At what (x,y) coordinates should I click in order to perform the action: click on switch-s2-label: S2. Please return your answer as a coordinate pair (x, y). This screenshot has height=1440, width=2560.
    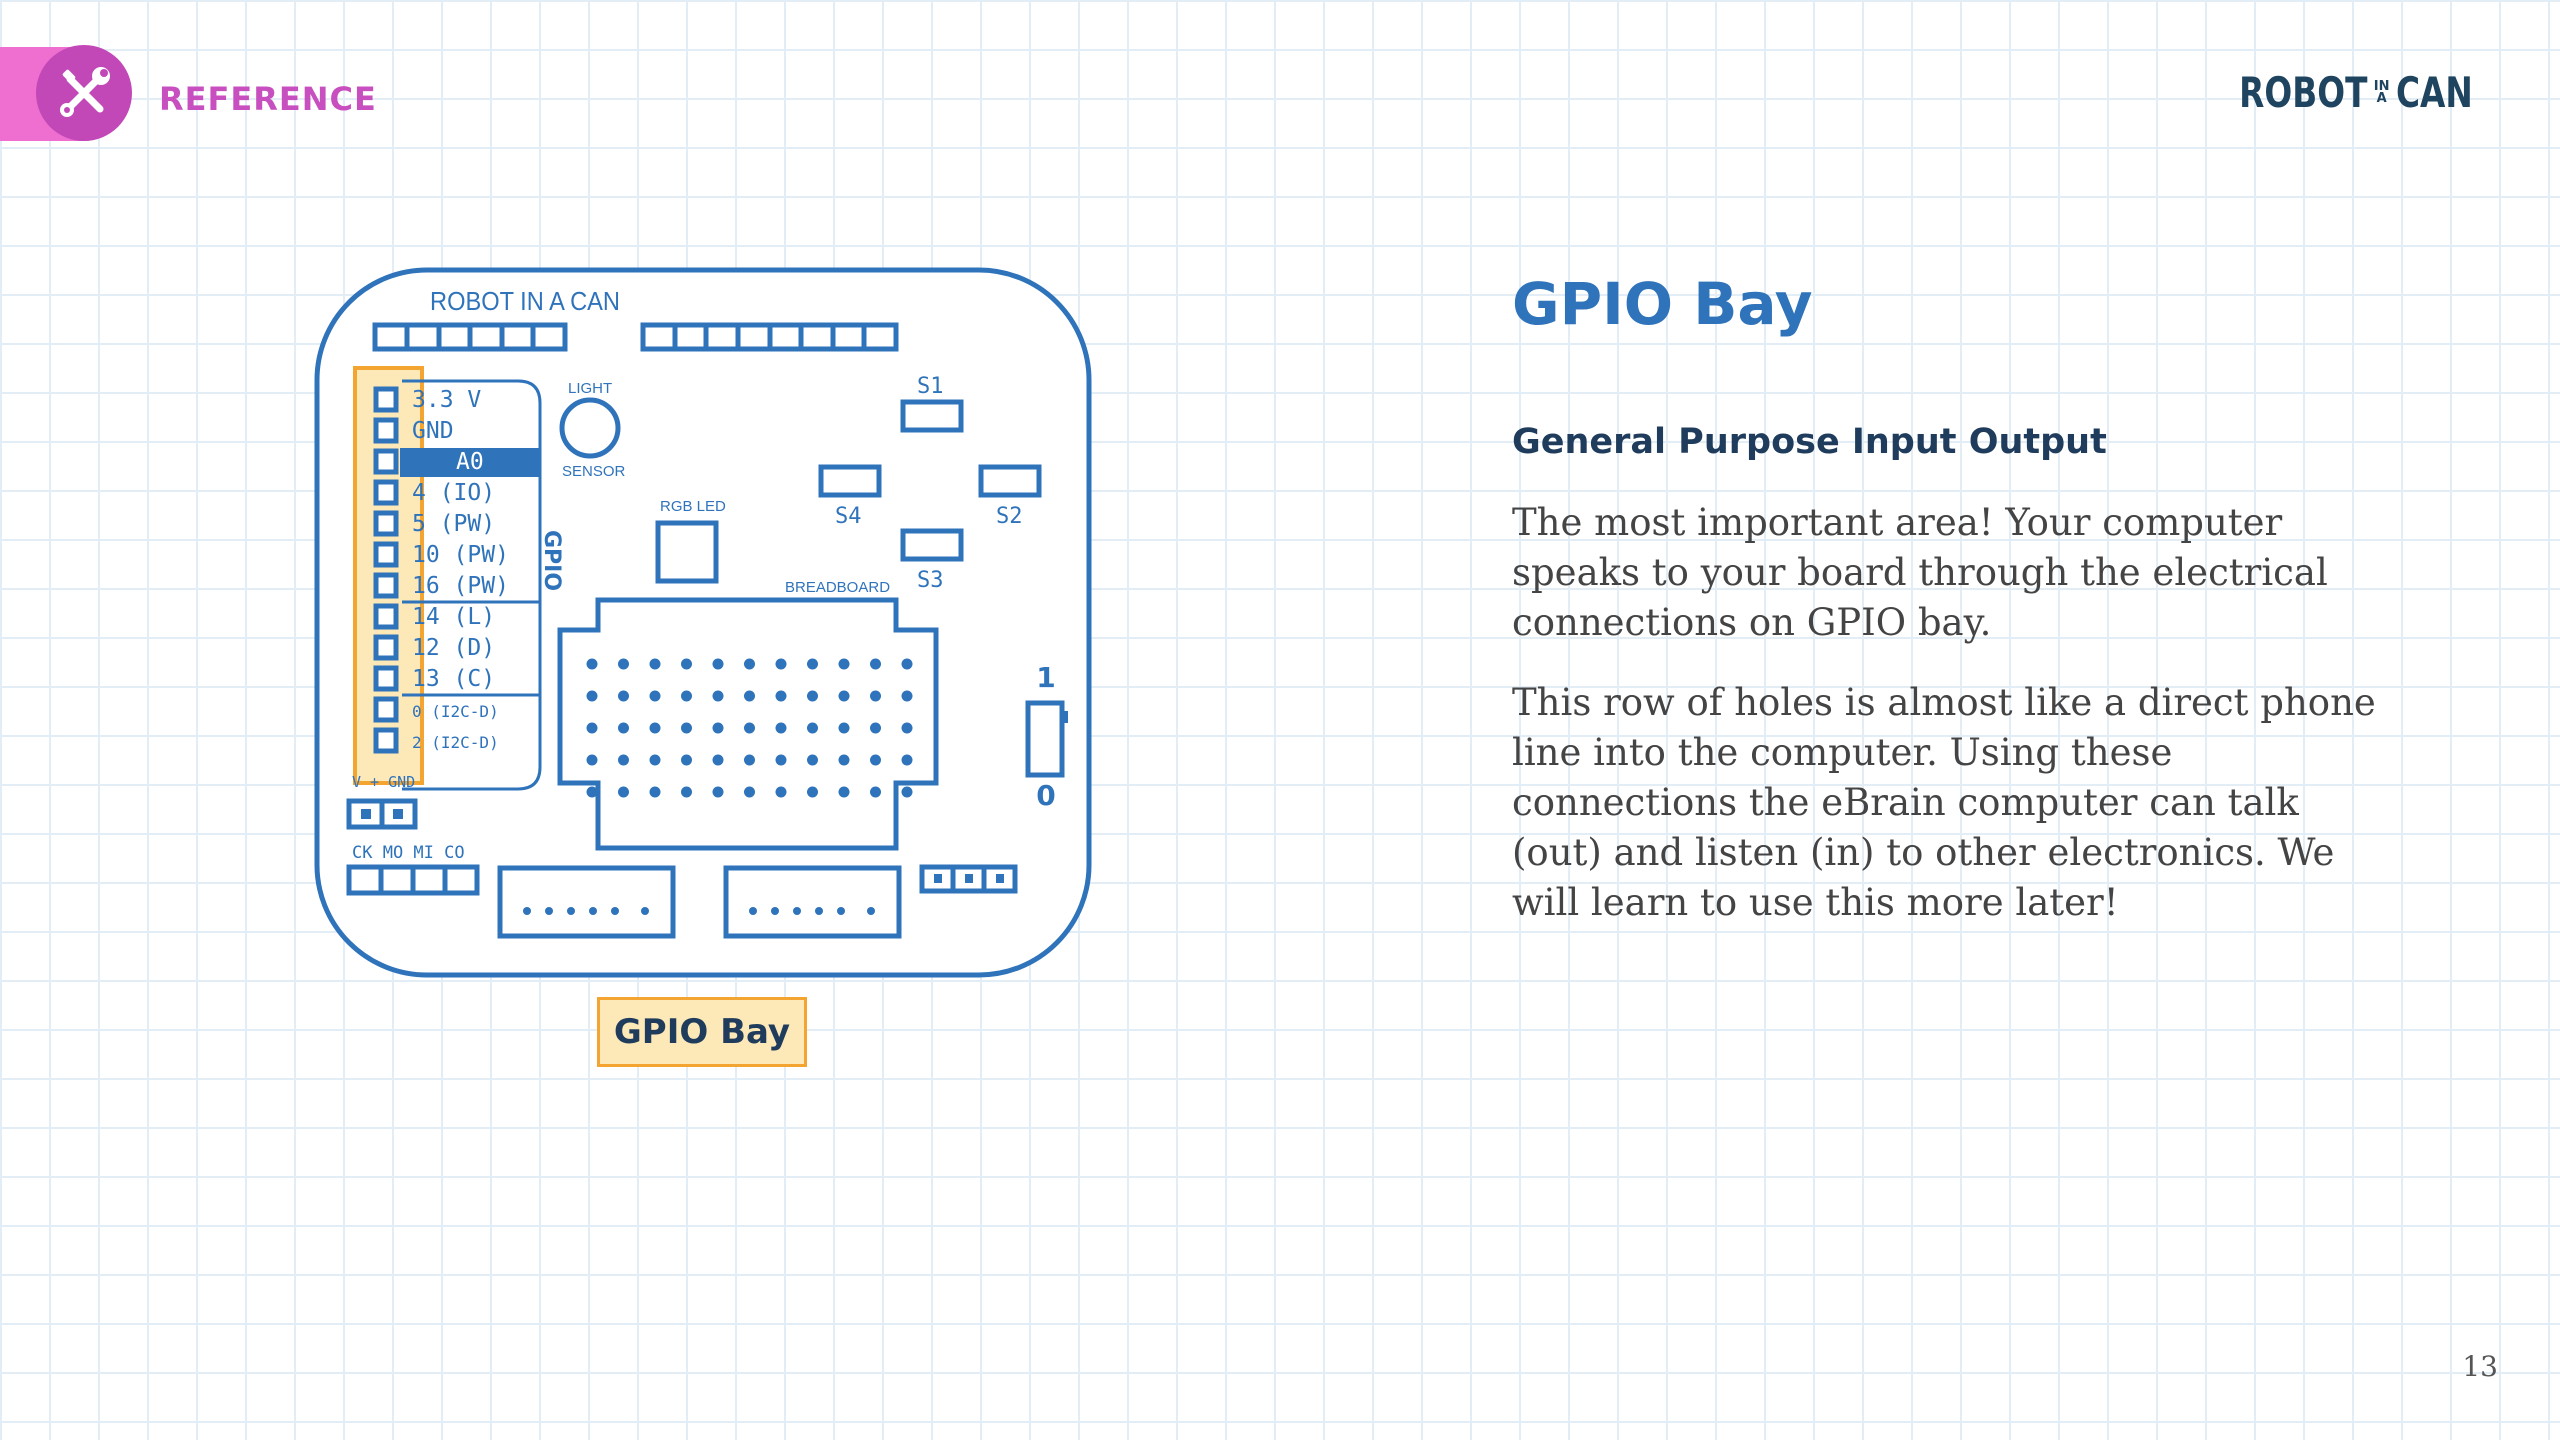
    Looking at the image, I should click on (1009, 516).